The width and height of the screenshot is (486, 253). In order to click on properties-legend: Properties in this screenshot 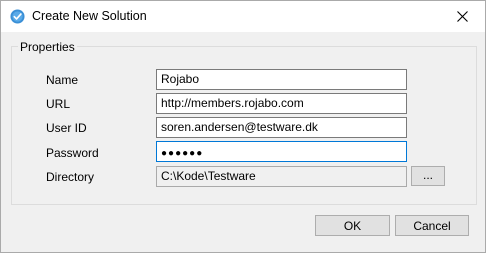, I will do `click(47, 47)`.